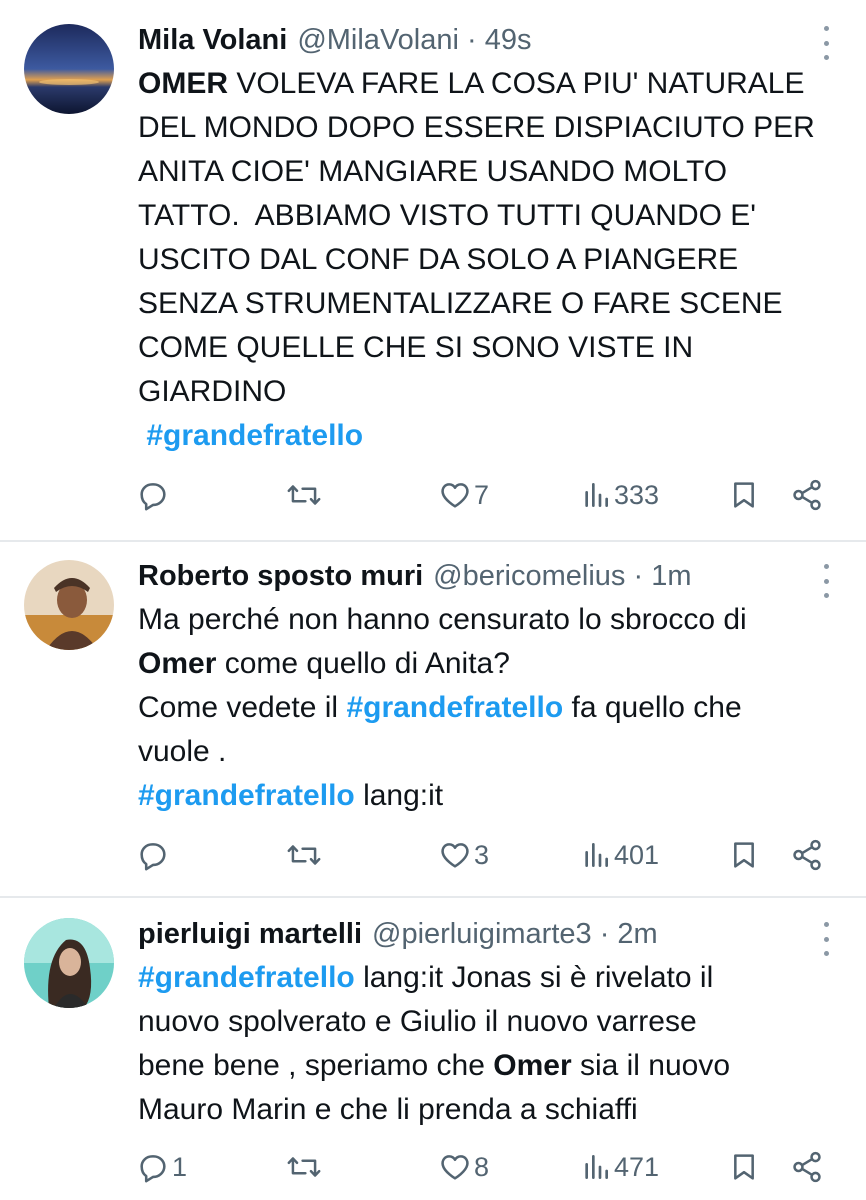 The width and height of the screenshot is (866, 1200). I want to click on tweet-text-line: SENZA STRUMENTALIZZARE O FARE SCENE, so click(490, 304).